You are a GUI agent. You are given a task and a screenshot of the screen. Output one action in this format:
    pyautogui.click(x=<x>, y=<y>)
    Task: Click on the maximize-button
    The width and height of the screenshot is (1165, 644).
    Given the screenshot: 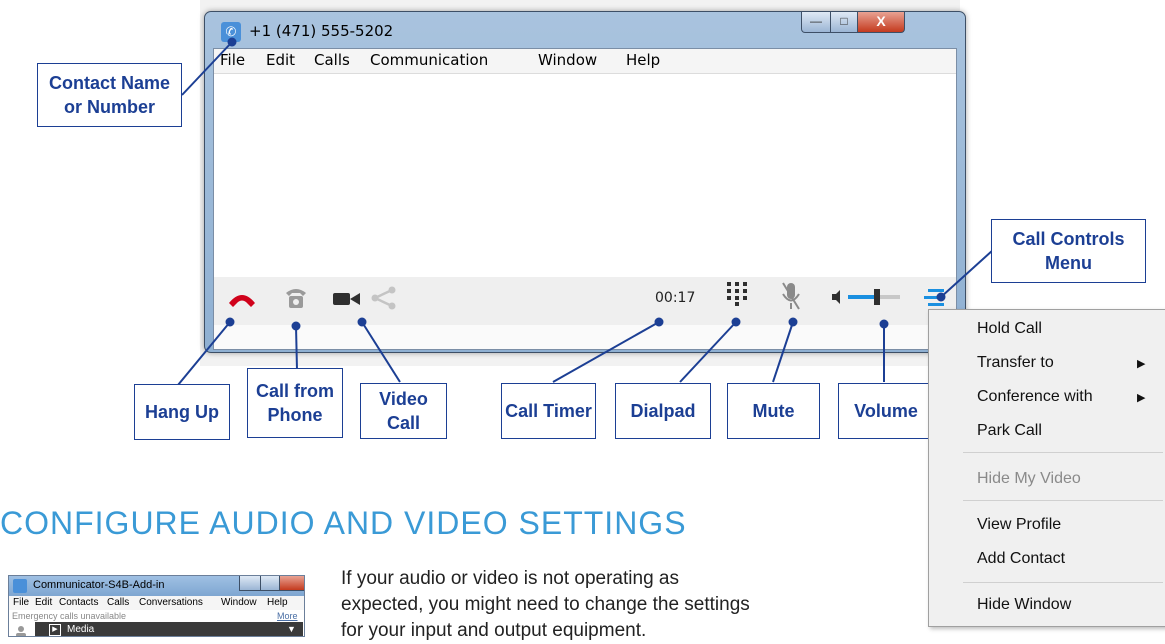 What is the action you would take?
    pyautogui.click(x=270, y=583)
    